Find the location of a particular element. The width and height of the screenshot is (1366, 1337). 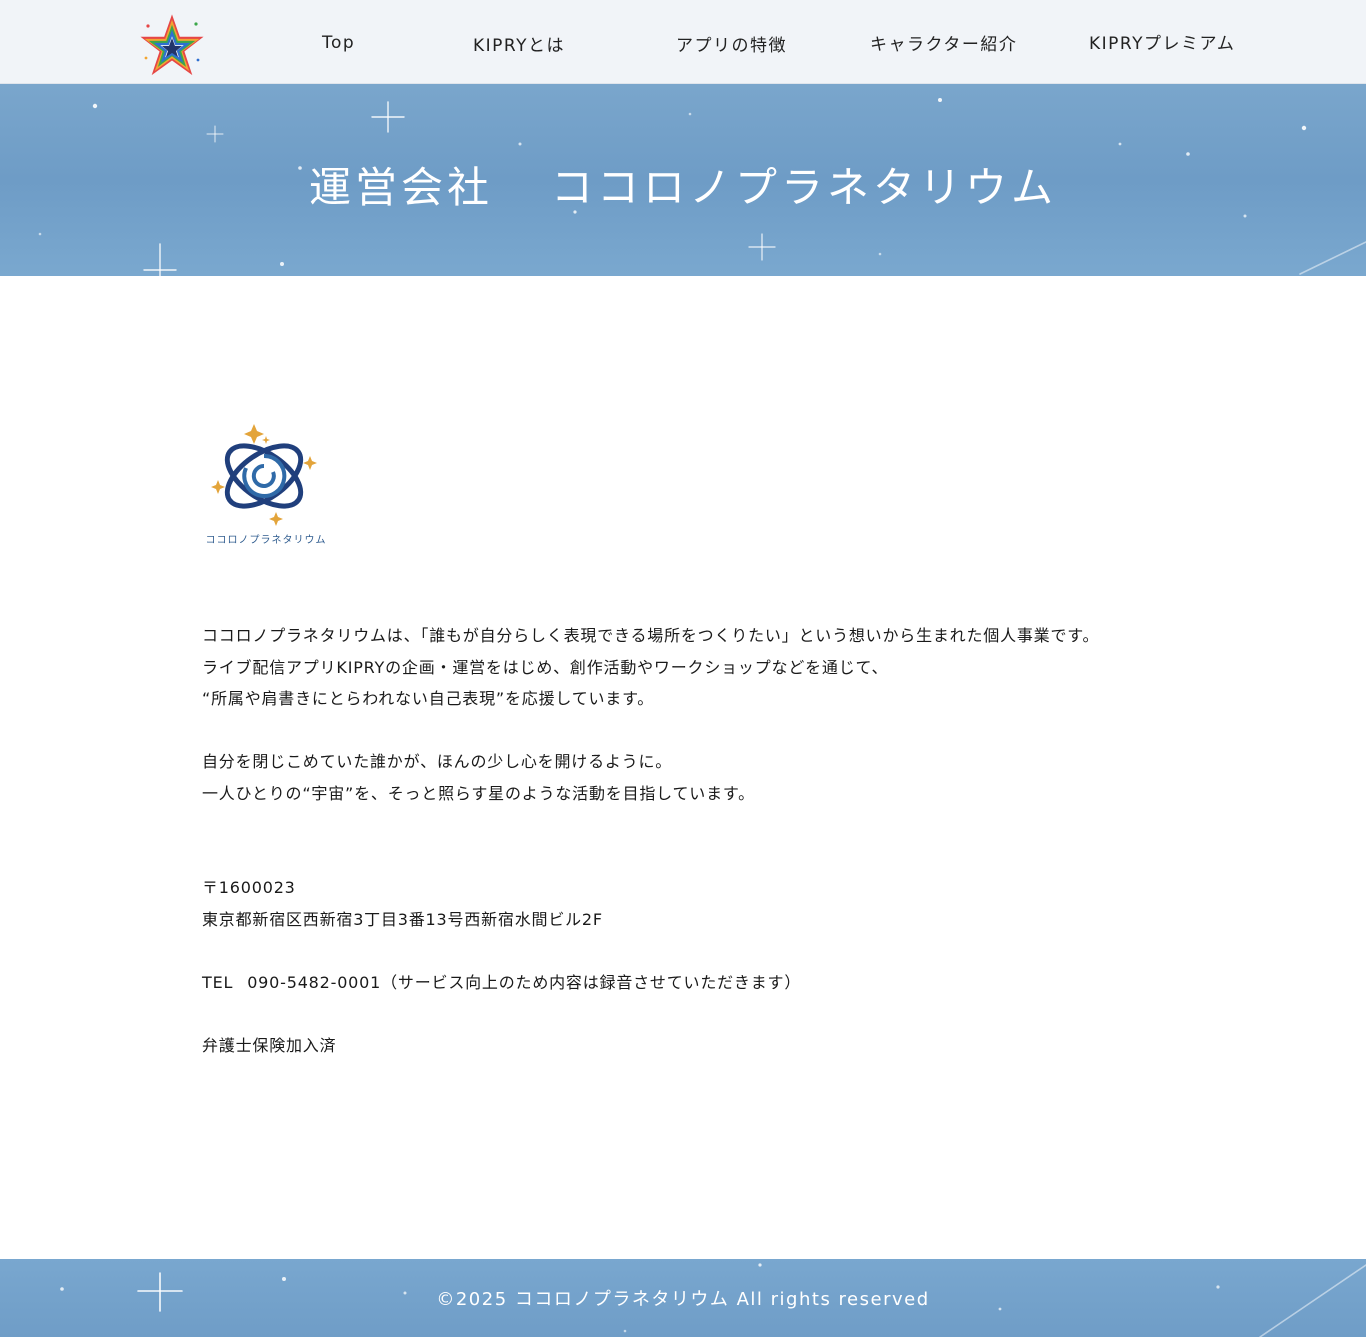

page-title-right: ココロノプラネタリウム is located at coordinates (804, 187).